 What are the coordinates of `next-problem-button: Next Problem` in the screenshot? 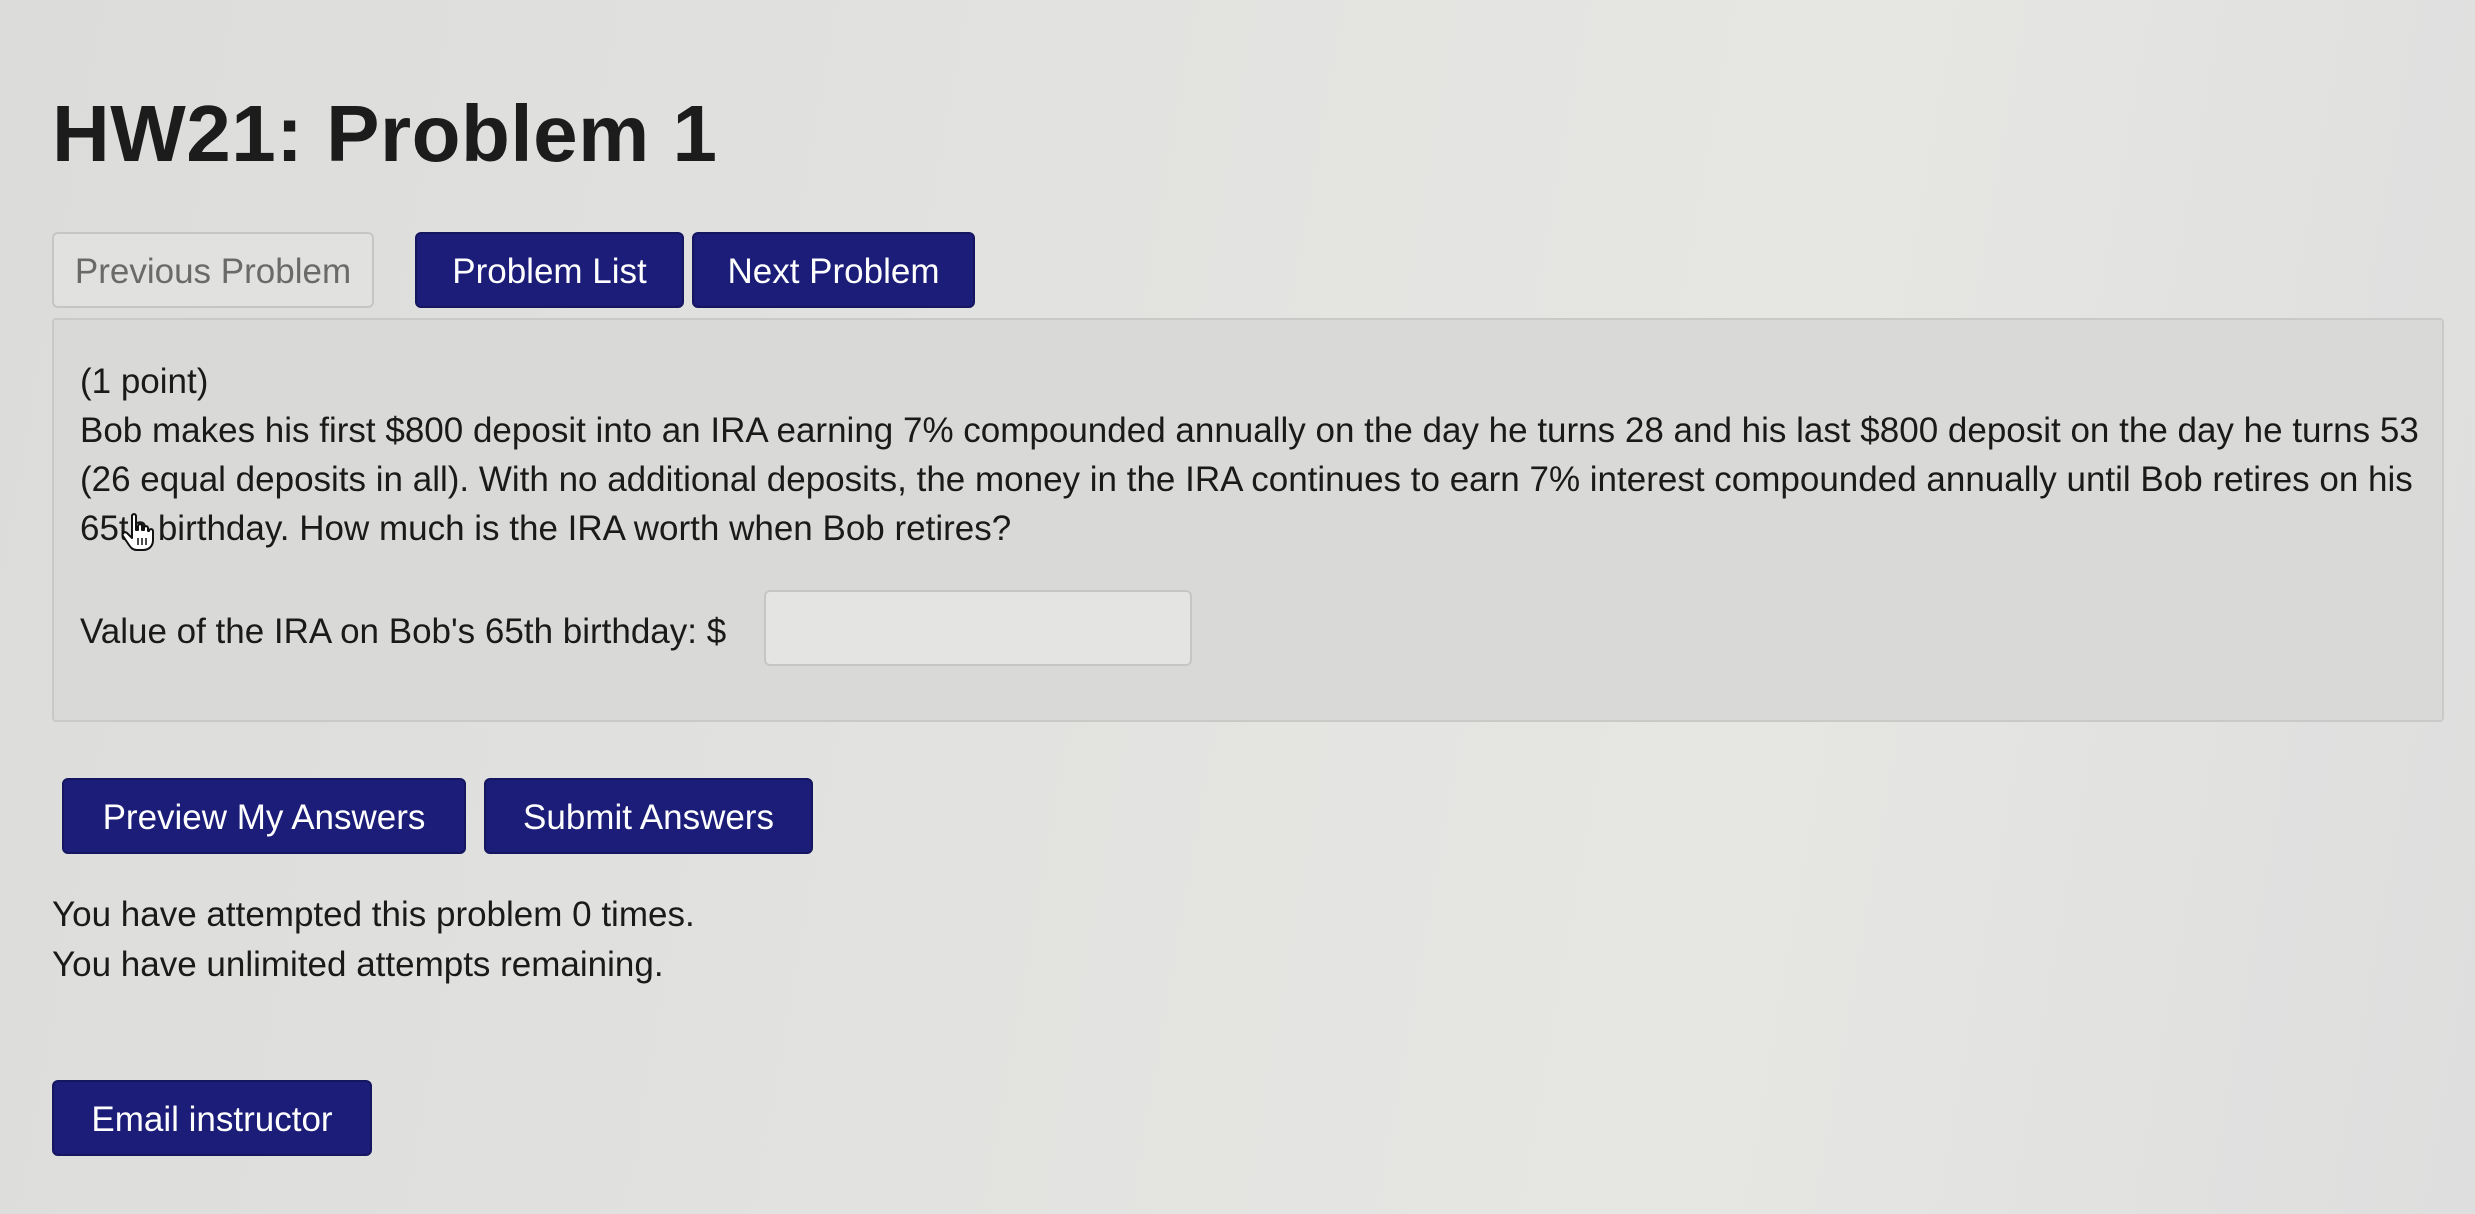 It's located at (833, 270).